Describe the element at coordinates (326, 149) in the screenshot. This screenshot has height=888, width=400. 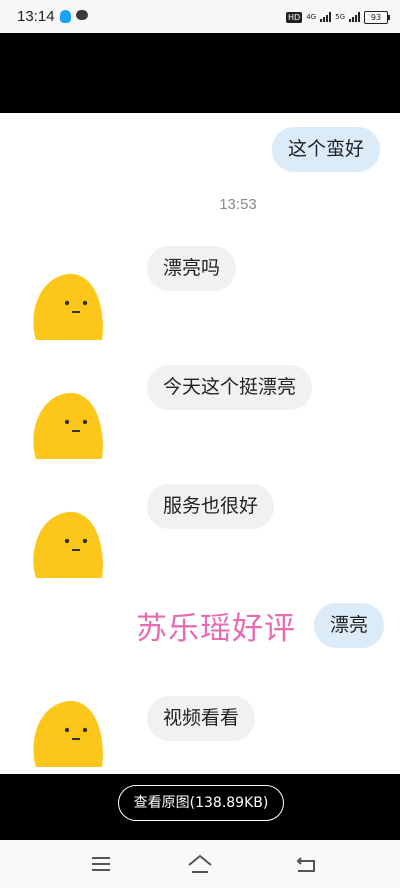
I see `message-bubble-right: 这个蛮好` at that location.